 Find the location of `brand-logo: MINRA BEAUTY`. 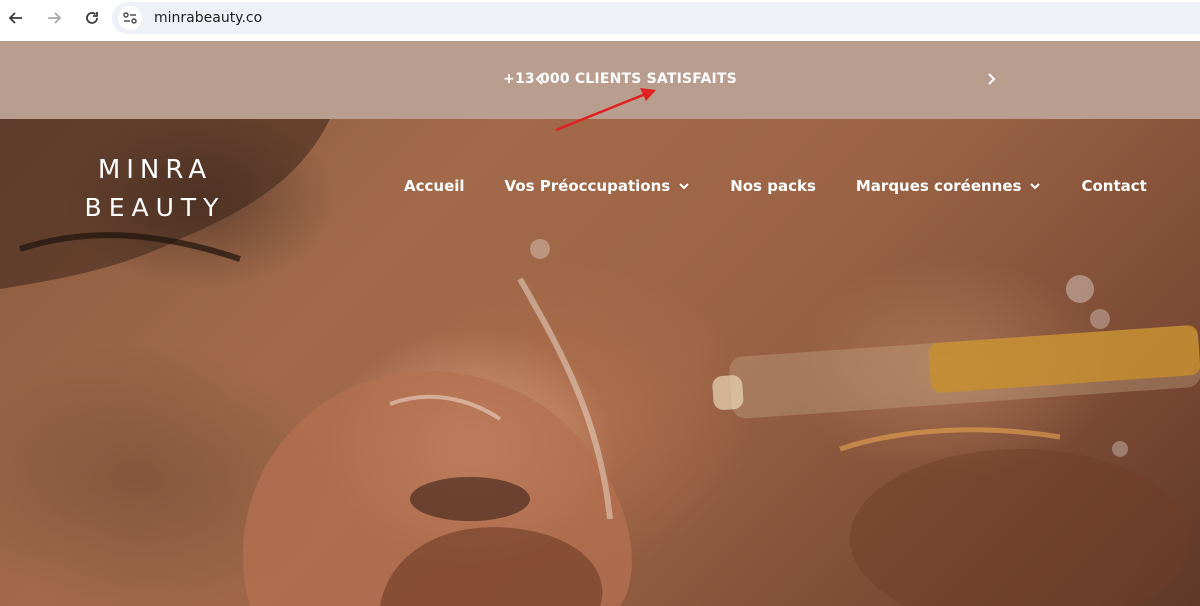

brand-logo: MINRA BEAUTY is located at coordinates (155, 188).